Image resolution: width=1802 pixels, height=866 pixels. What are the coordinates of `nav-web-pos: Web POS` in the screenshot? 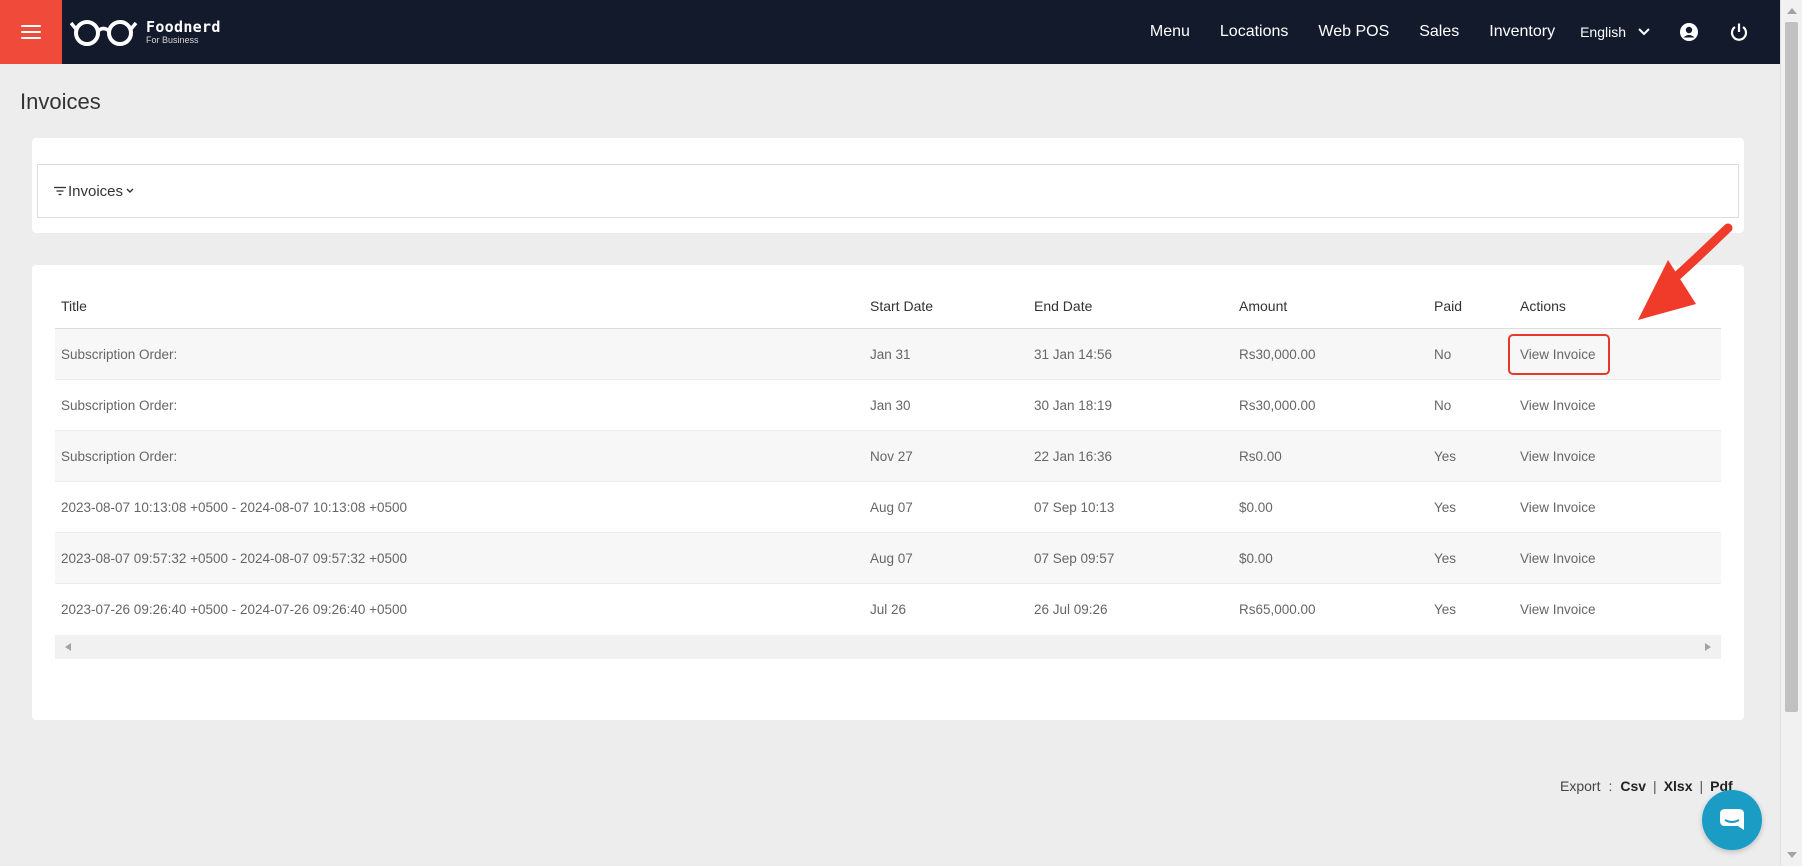 It's located at (1353, 32).